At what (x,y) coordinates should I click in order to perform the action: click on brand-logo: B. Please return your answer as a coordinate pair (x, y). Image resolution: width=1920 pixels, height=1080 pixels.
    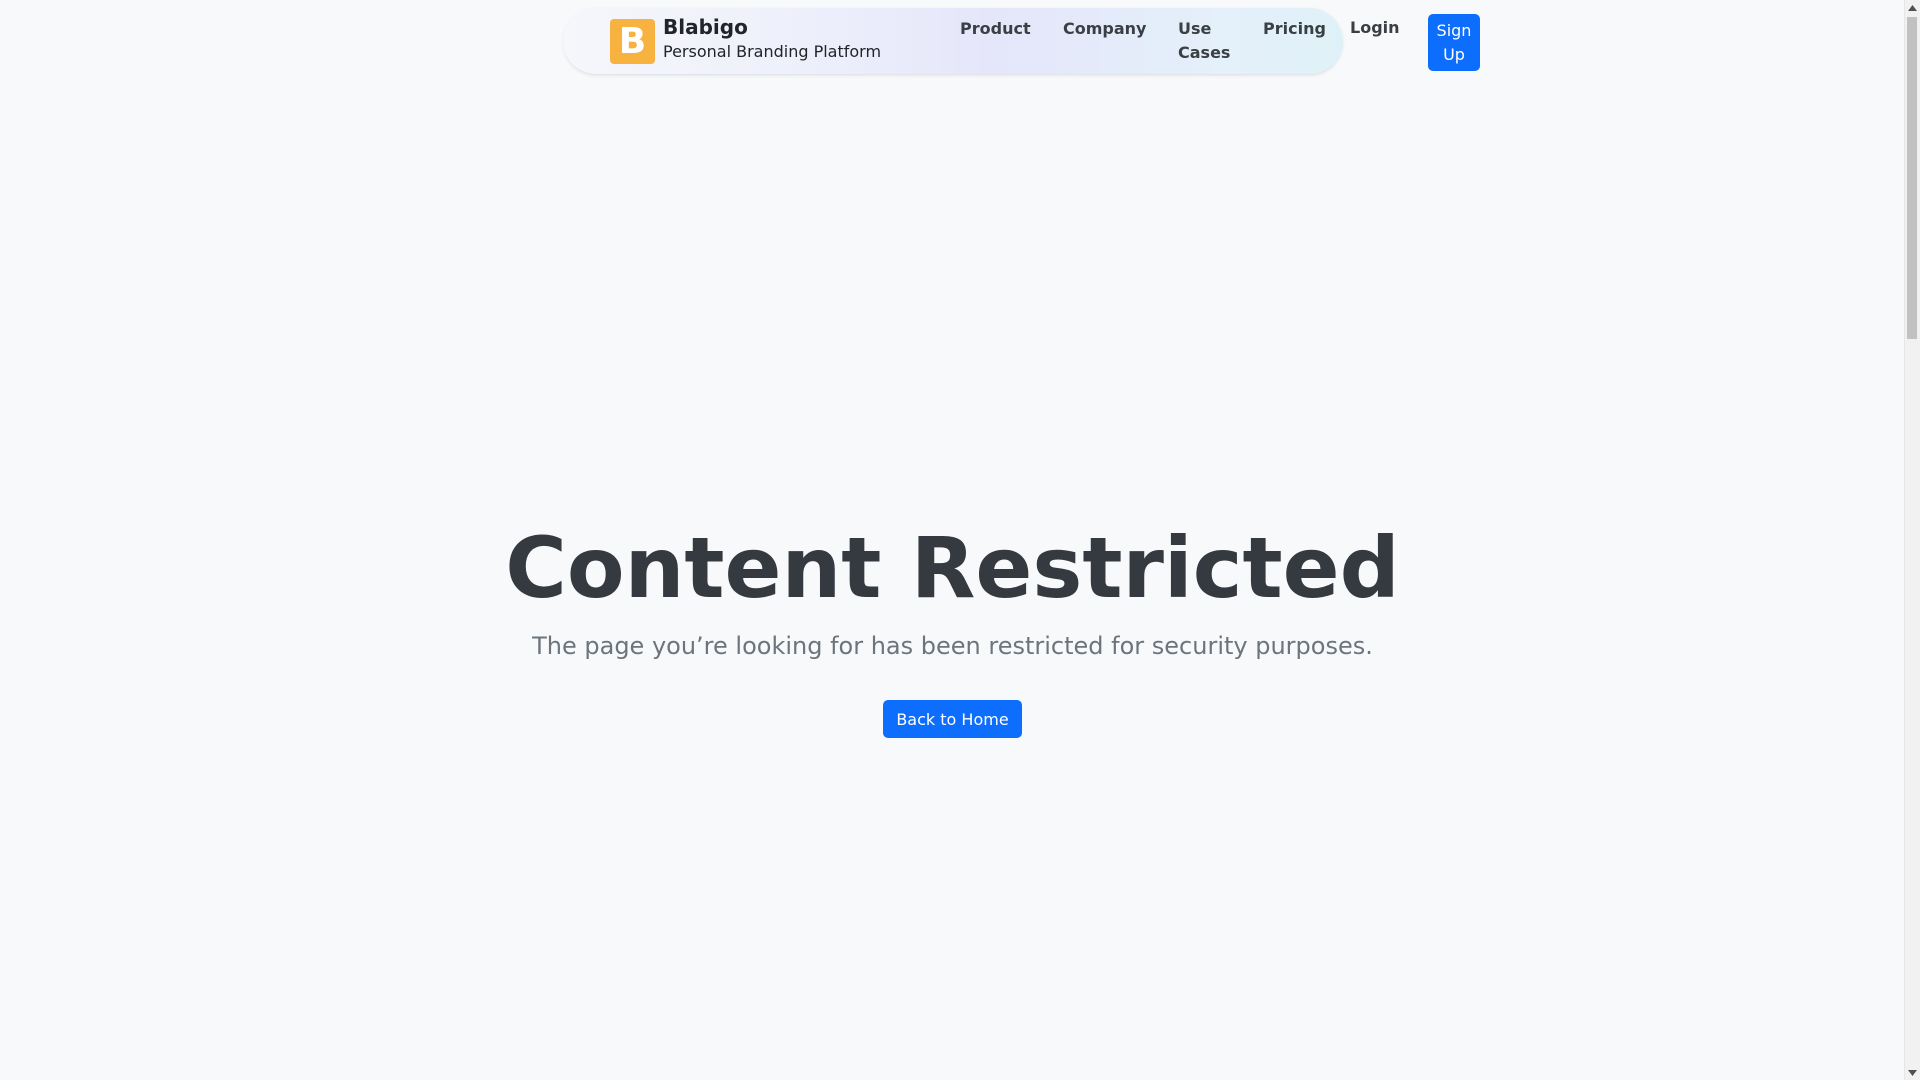
    Looking at the image, I should click on (632, 41).